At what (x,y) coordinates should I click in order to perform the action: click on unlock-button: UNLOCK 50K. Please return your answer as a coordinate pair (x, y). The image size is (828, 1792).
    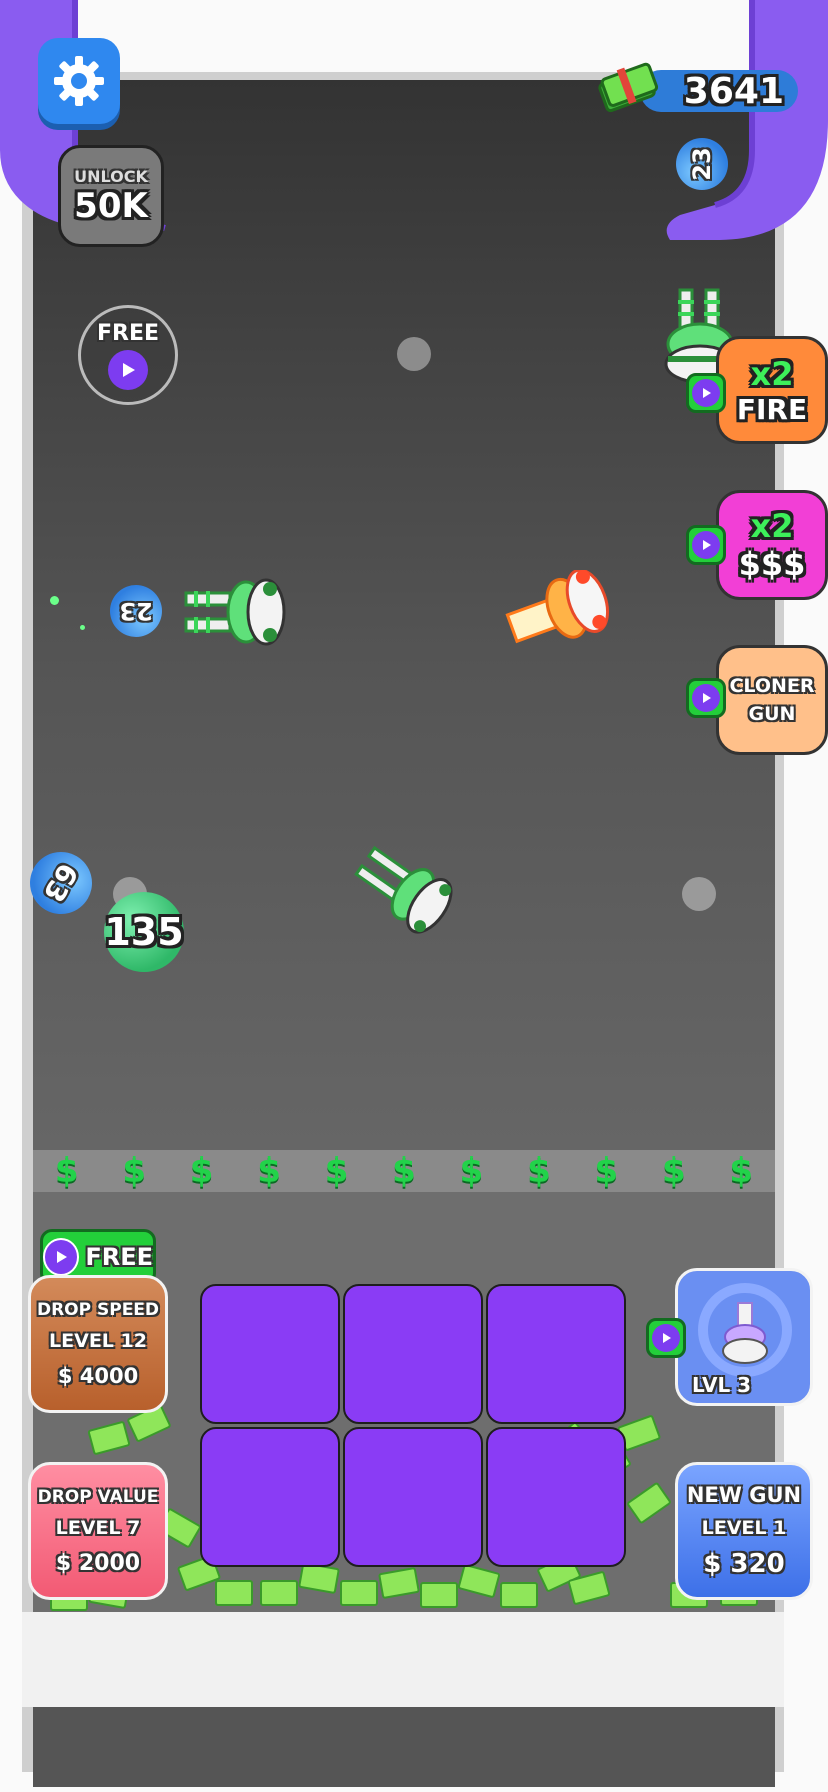
    Looking at the image, I should click on (111, 196).